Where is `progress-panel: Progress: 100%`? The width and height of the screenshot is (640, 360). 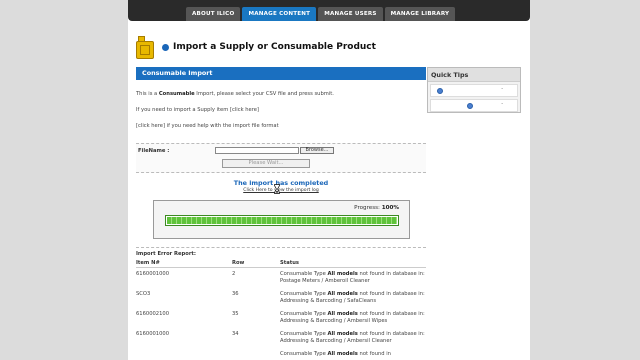 progress-panel: Progress: 100% is located at coordinates (281, 219).